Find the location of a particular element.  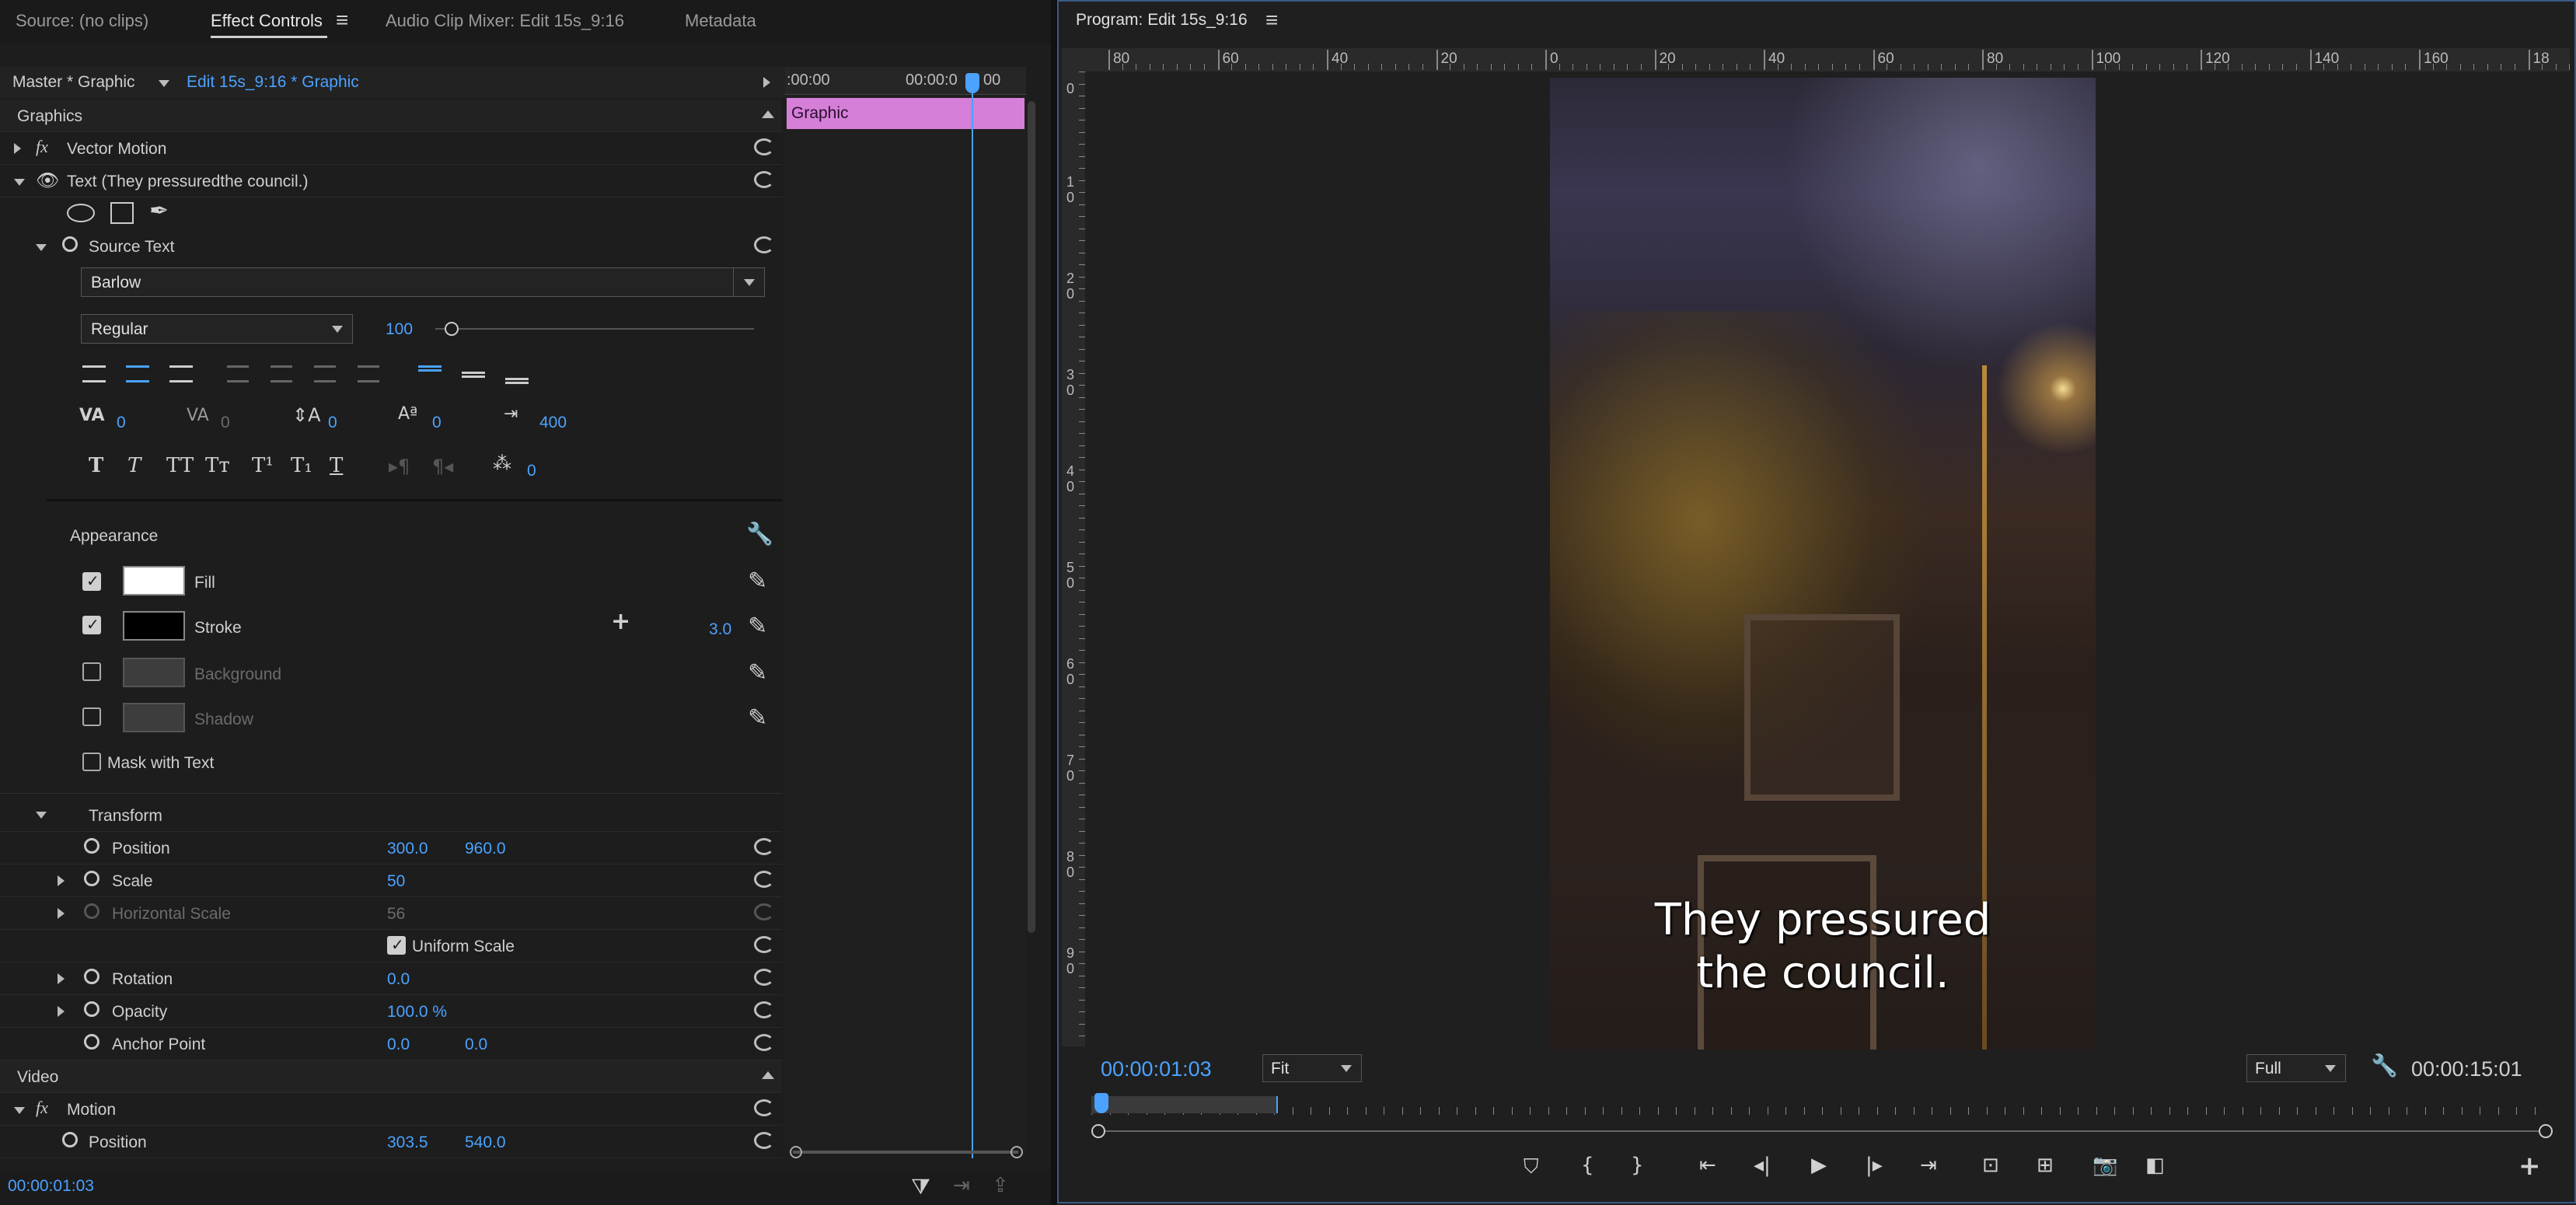

justify-last-left-icon is located at coordinates (238, 374).